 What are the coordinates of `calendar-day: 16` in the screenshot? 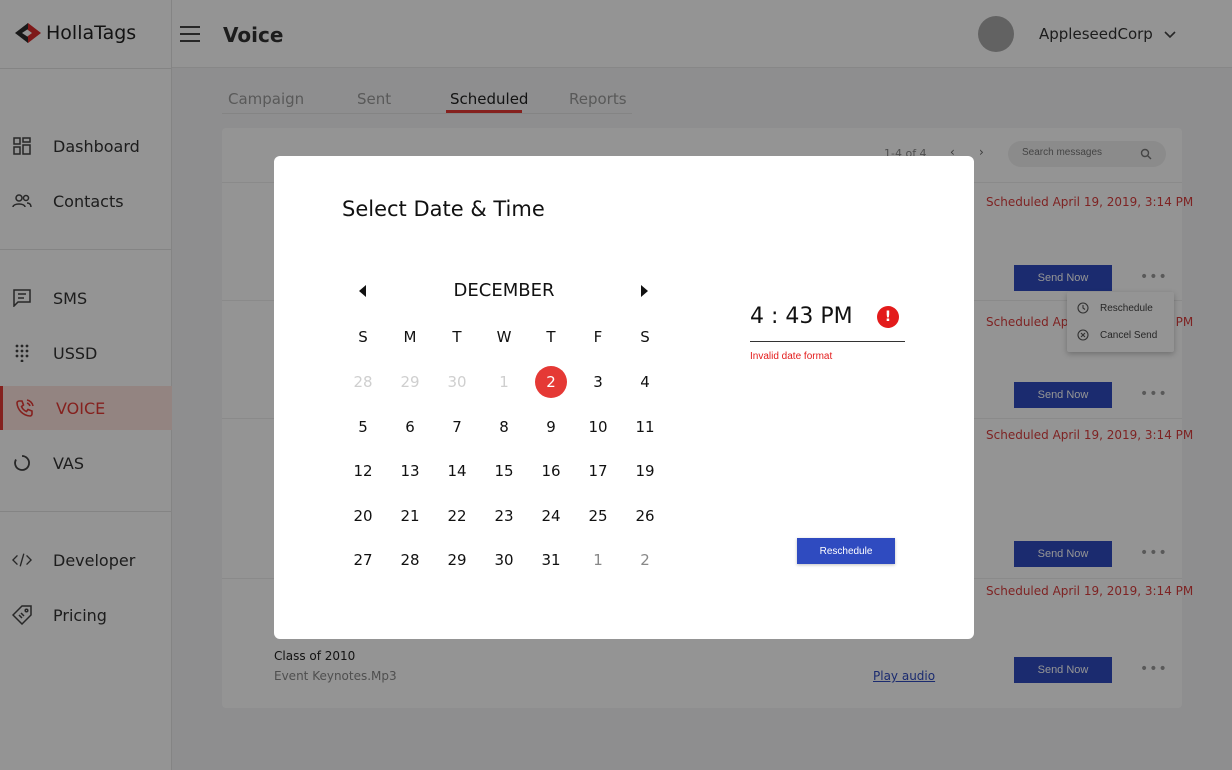 It's located at (551, 471).